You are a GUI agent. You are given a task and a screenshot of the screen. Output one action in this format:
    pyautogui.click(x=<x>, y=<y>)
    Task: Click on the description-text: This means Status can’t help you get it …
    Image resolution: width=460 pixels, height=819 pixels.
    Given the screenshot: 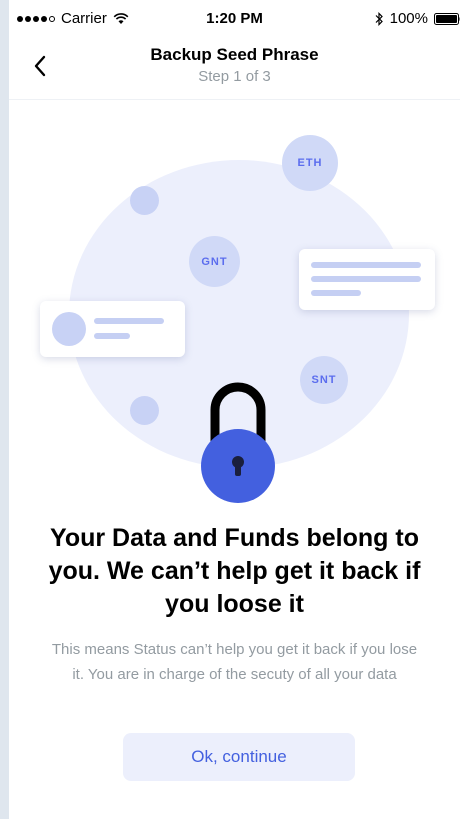 What is the action you would take?
    pyautogui.click(x=234, y=662)
    